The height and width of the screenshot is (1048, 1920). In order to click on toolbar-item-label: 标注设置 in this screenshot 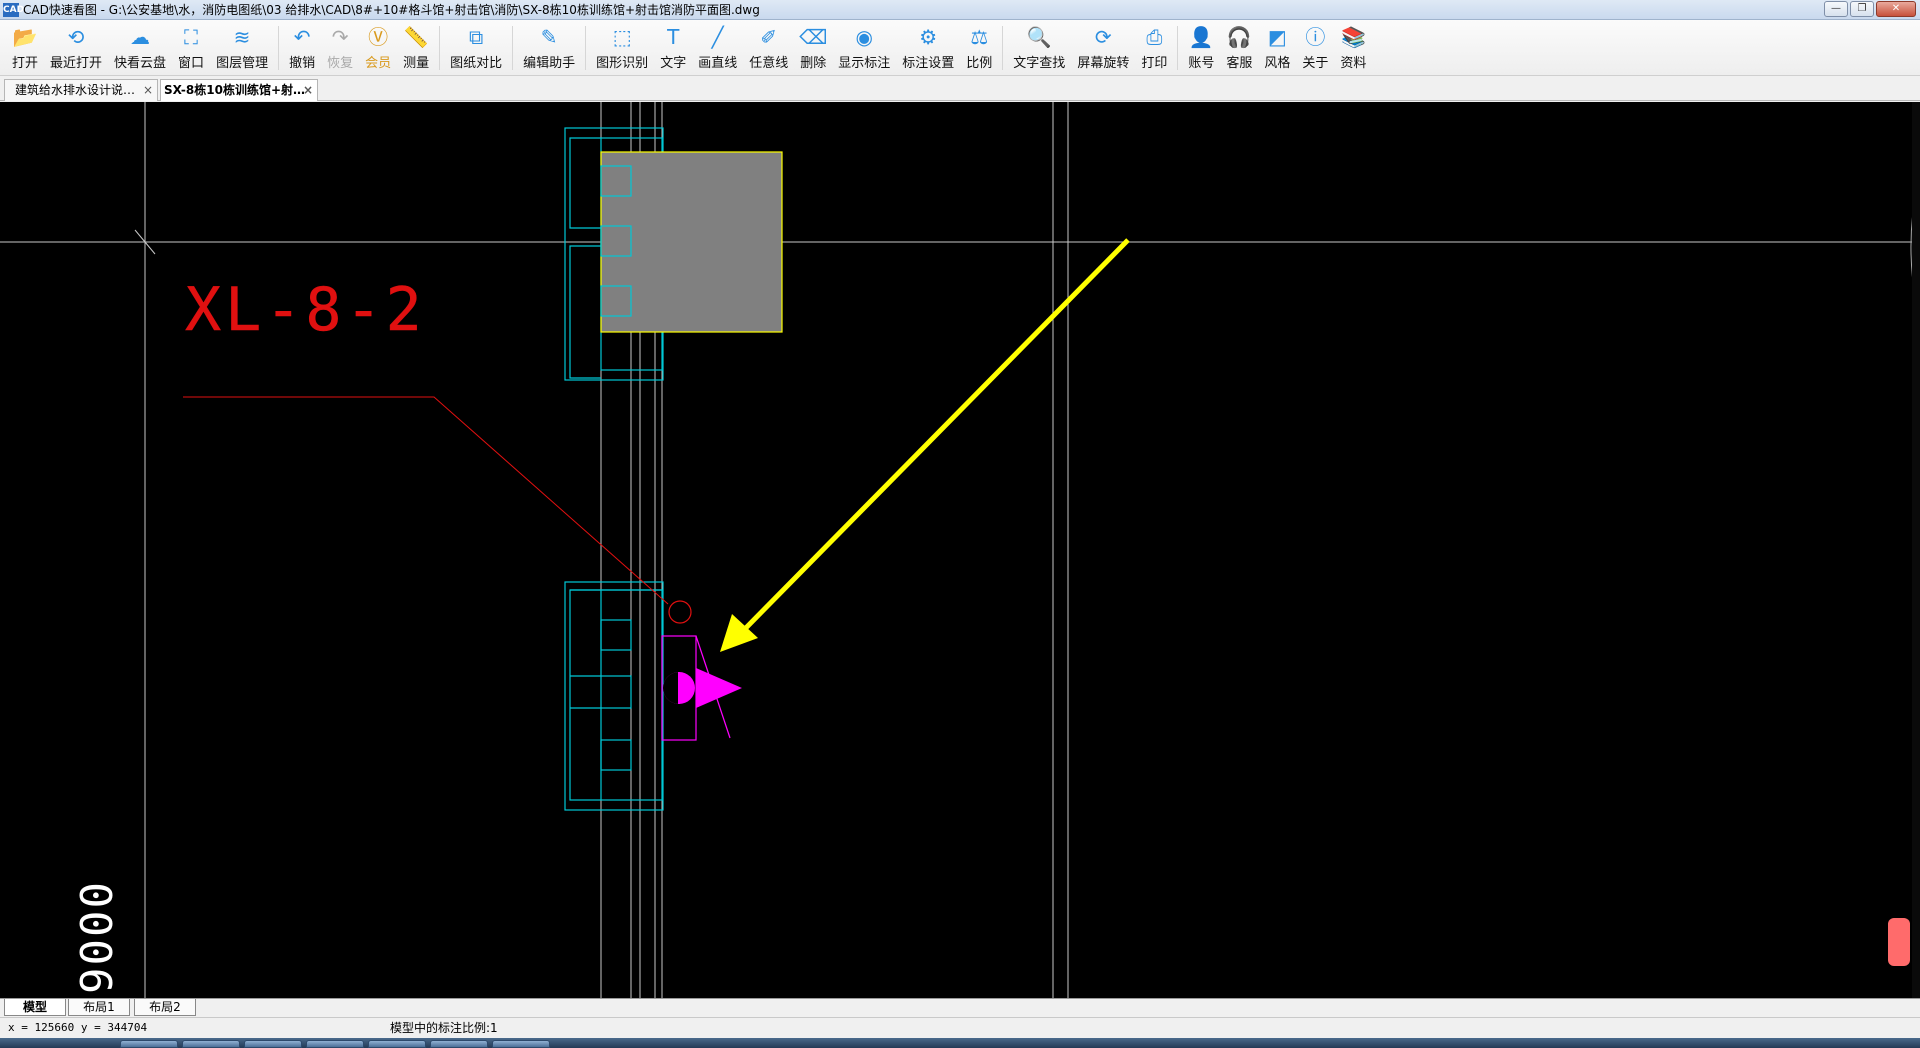, I will do `click(928, 63)`.